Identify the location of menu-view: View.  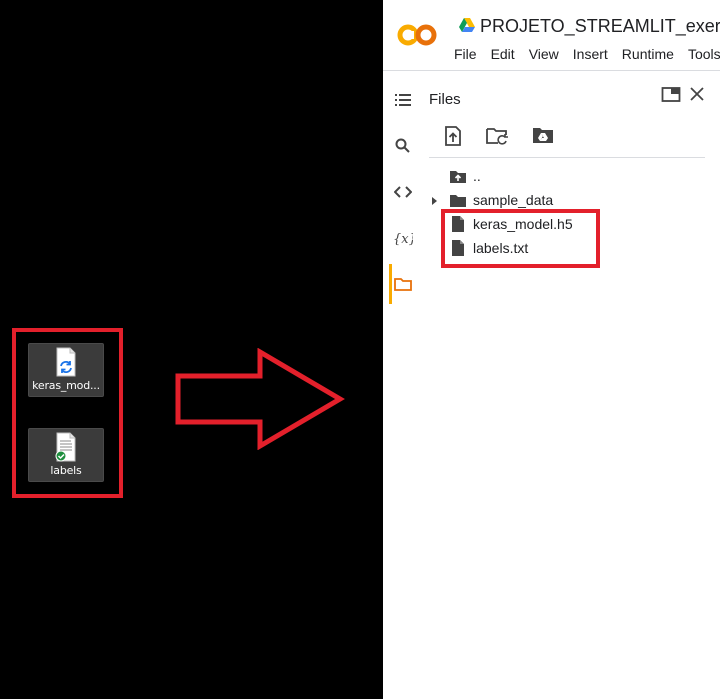
(544, 54).